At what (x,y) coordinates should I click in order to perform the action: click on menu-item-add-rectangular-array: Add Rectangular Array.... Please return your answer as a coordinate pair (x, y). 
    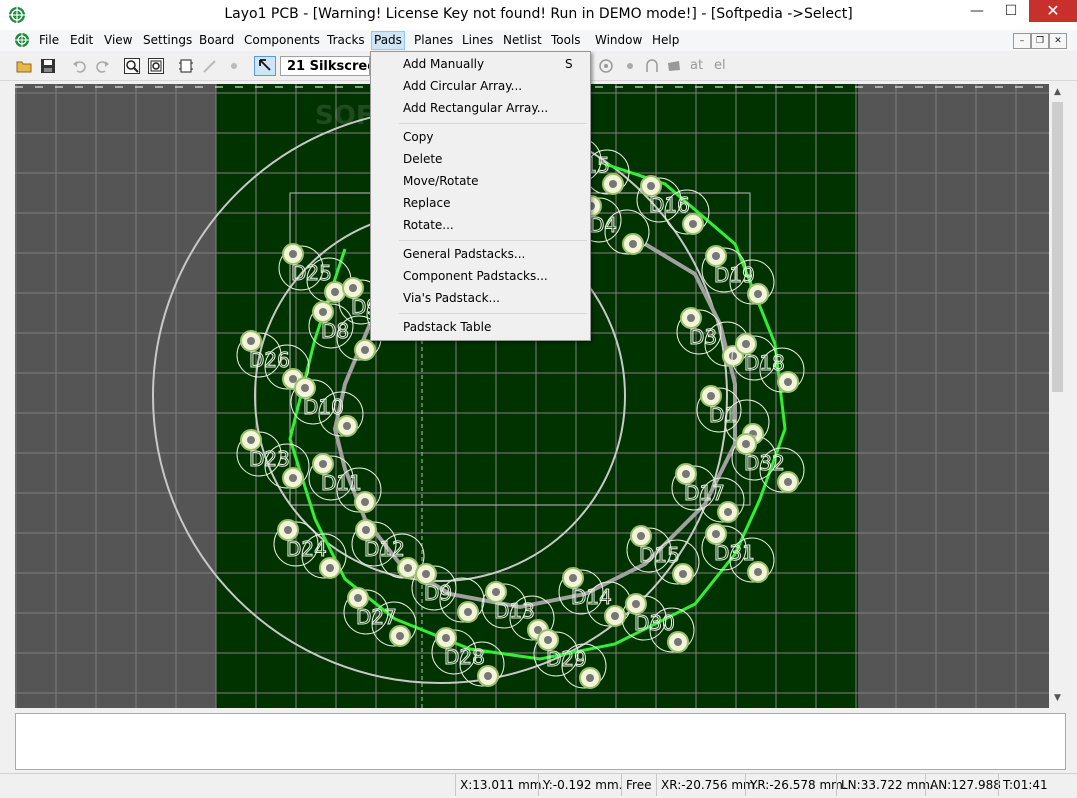
    Looking at the image, I should click on (475, 108).